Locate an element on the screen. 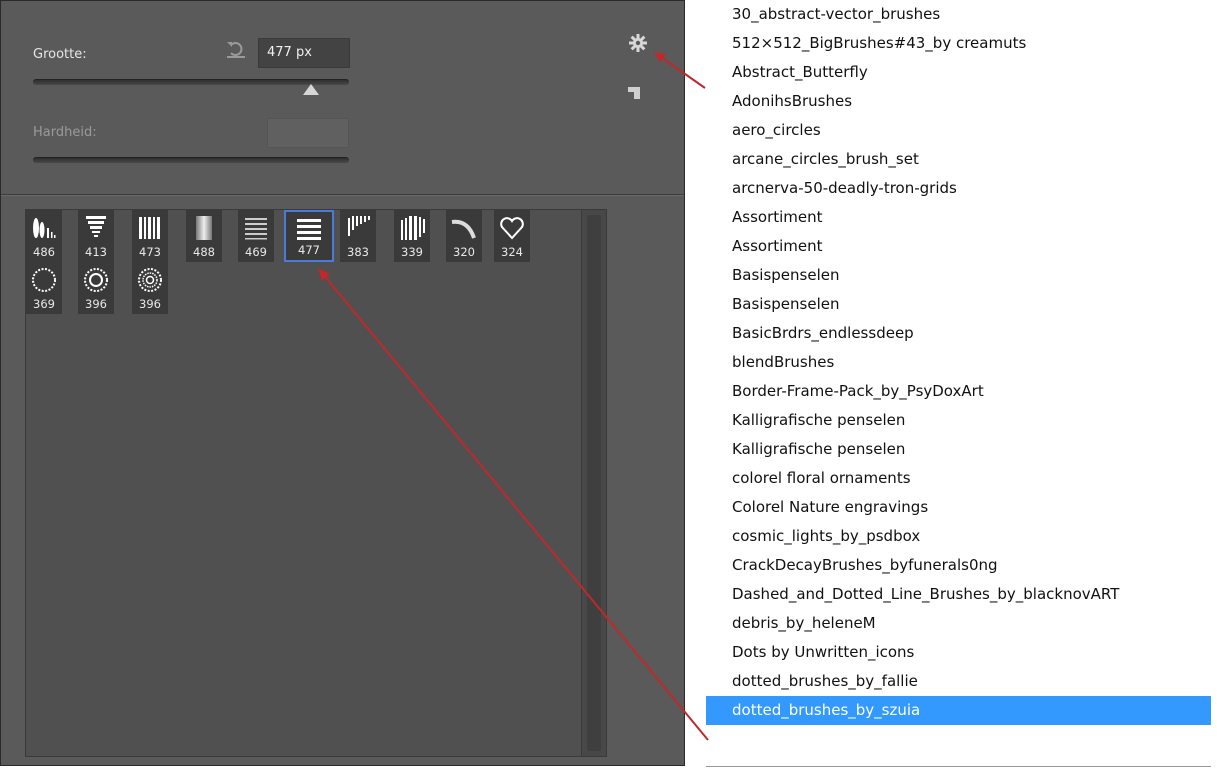 This screenshot has height=772, width=1217. gear-pointer-arrow is located at coordinates (681, 71).